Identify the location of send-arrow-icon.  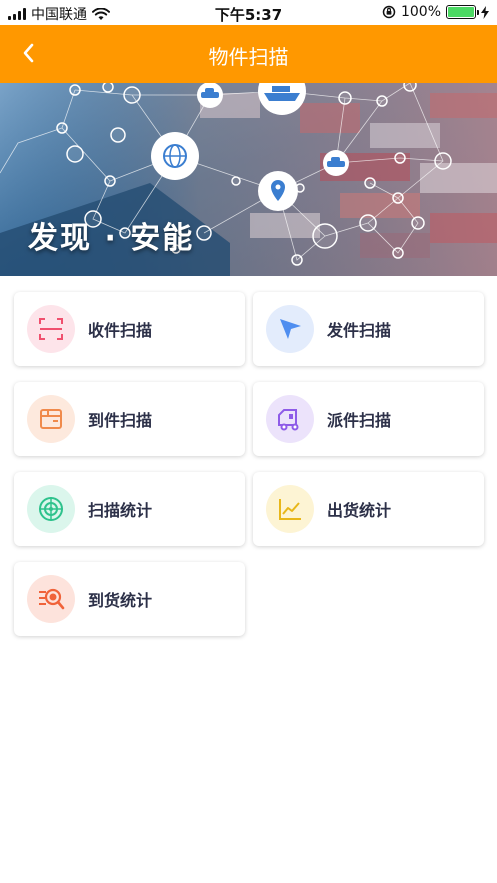
(290, 329).